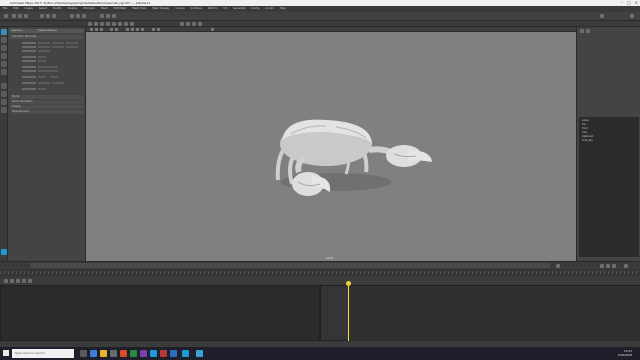  I want to click on playhead-handle, so click(348, 283).